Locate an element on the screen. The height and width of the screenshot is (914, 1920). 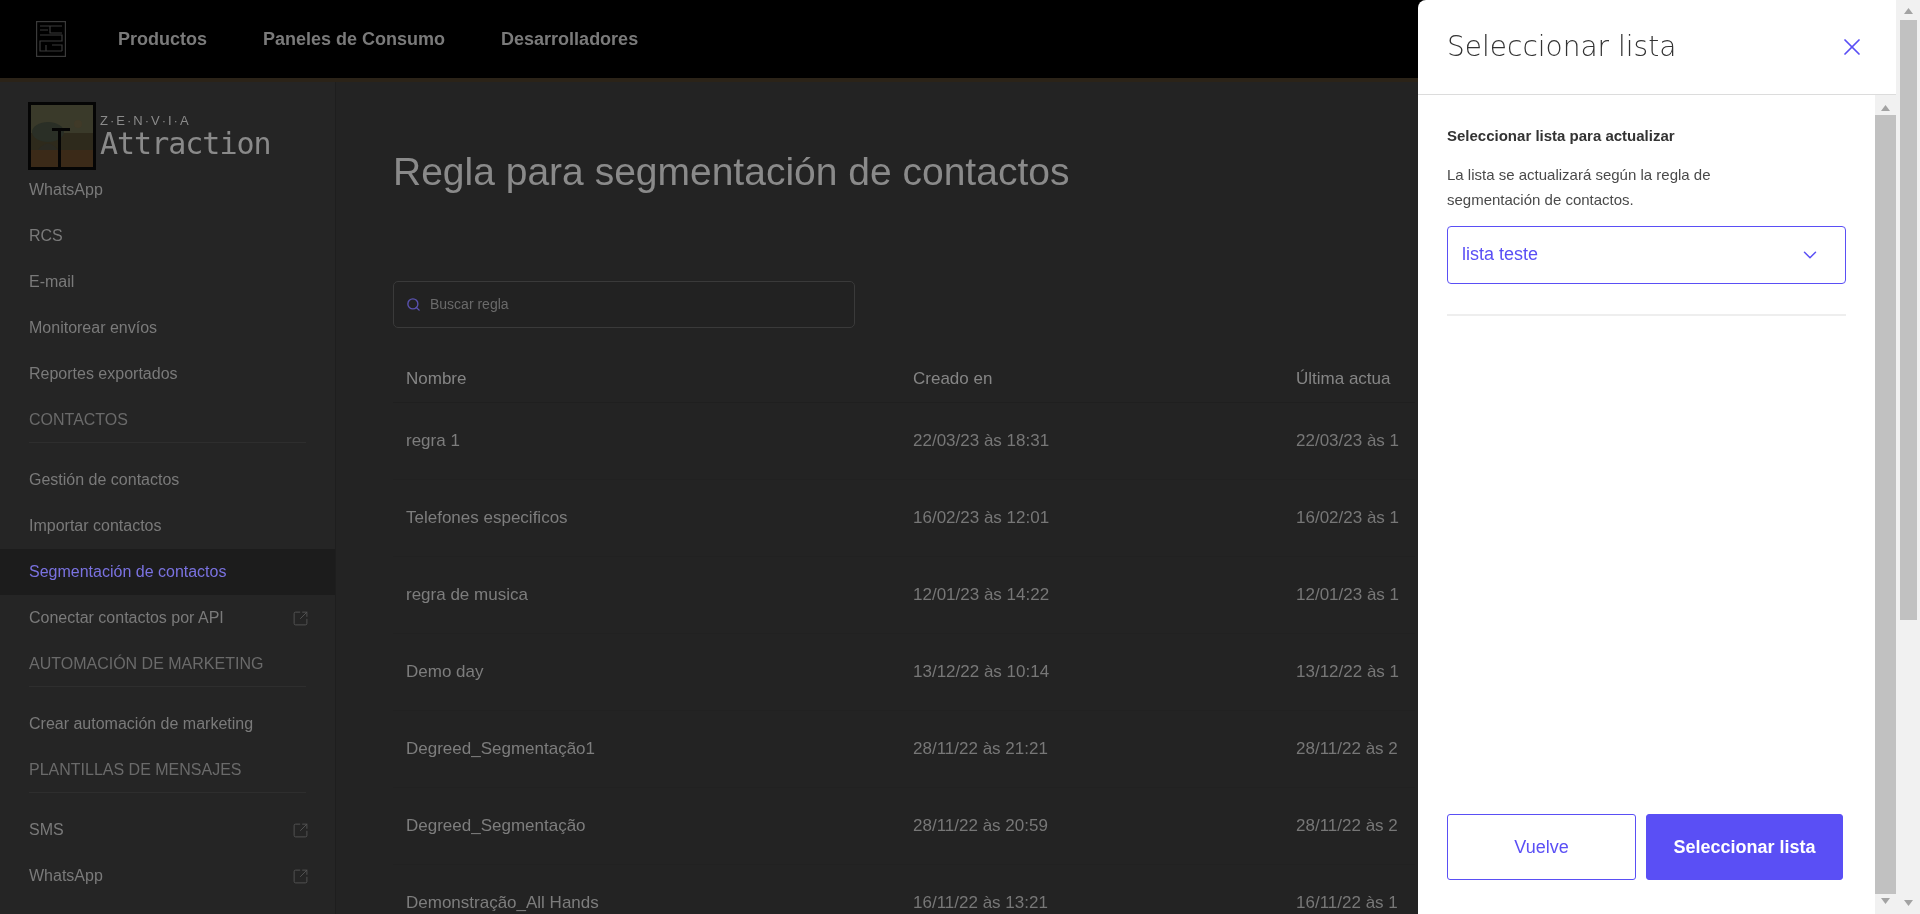
page-scrollbar is located at coordinates (1908, 457).